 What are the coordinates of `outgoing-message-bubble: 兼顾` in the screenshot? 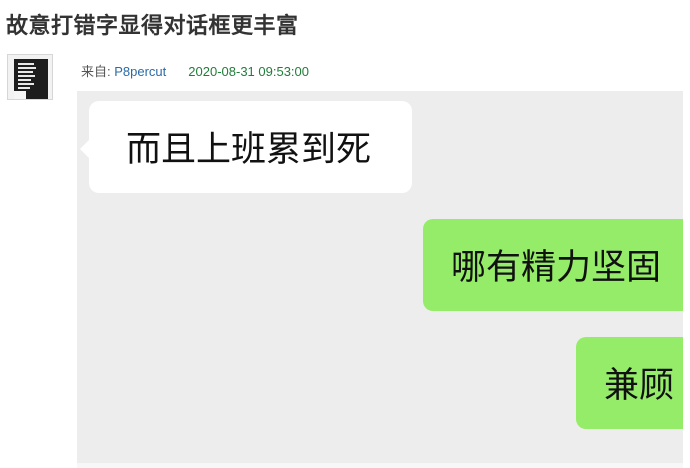 It's located at (629, 383).